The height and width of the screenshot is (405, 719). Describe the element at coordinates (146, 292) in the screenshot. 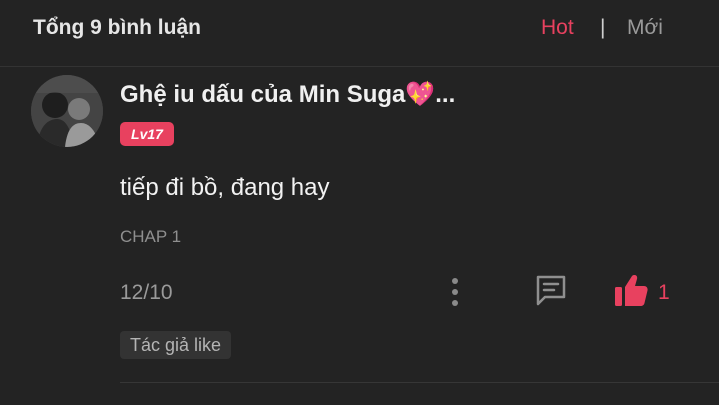

I see `comment-date: 12/10` at that location.